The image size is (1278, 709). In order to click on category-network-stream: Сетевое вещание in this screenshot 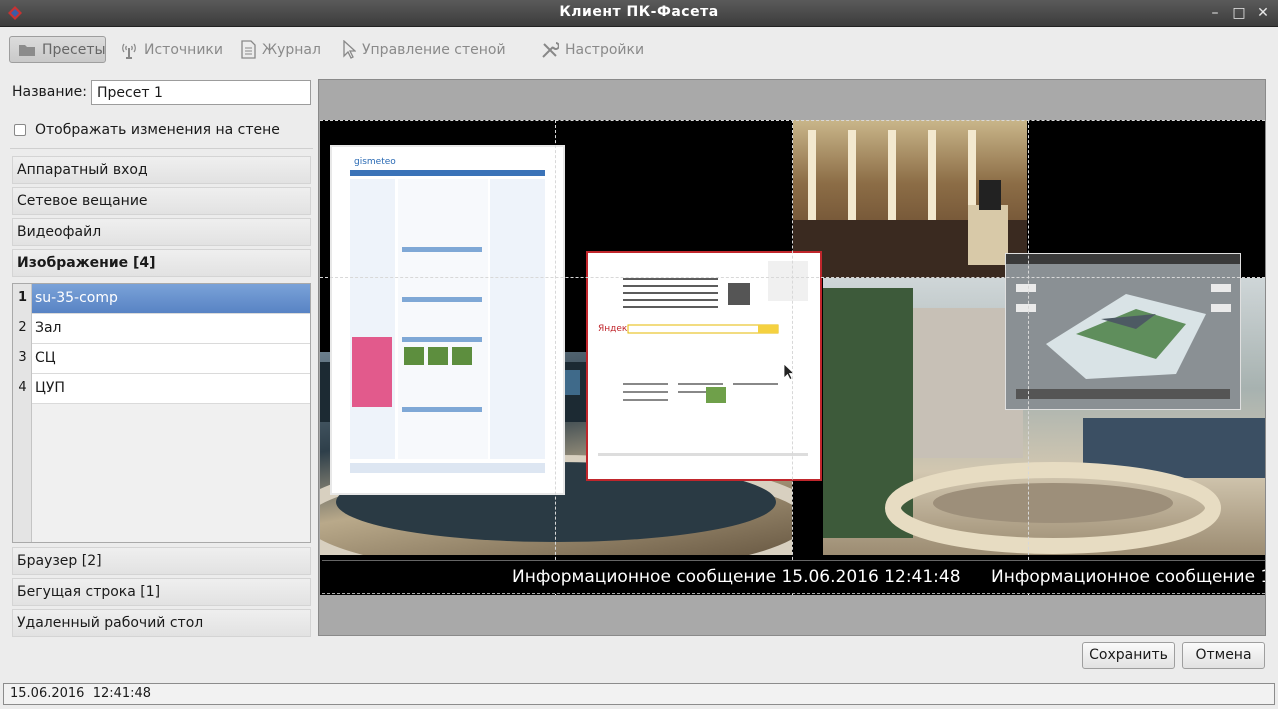, I will do `click(161, 201)`.